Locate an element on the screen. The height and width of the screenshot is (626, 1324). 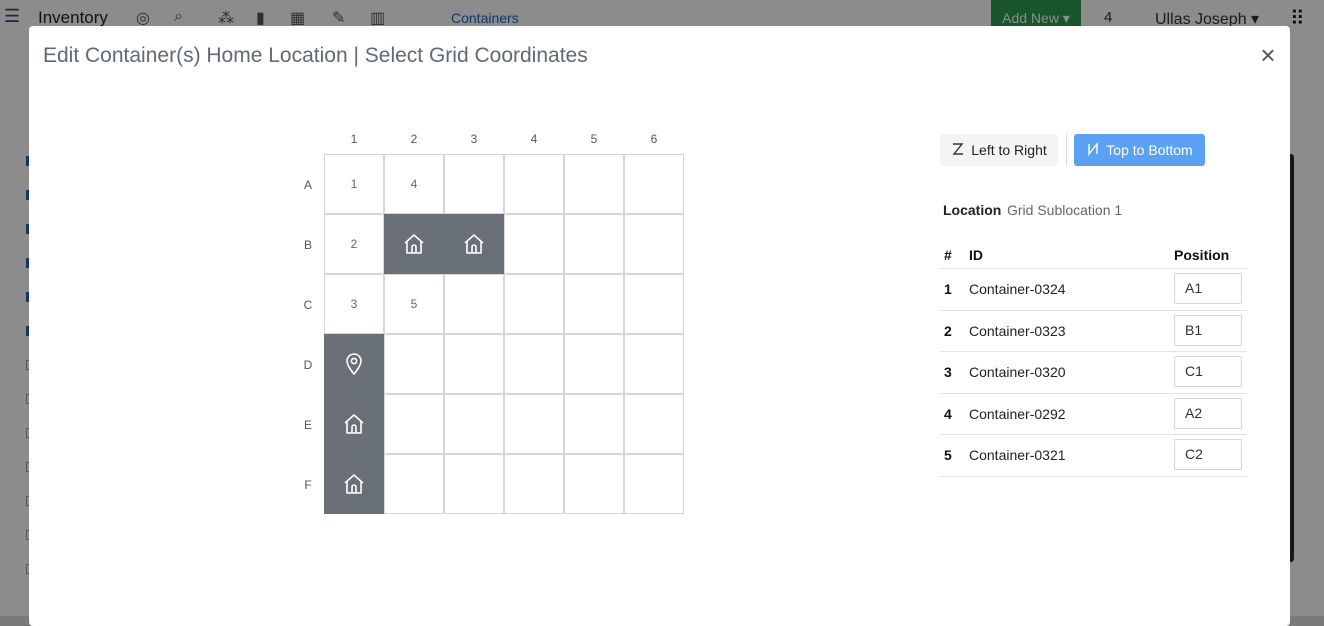
left-to-right-icon is located at coordinates (958, 150).